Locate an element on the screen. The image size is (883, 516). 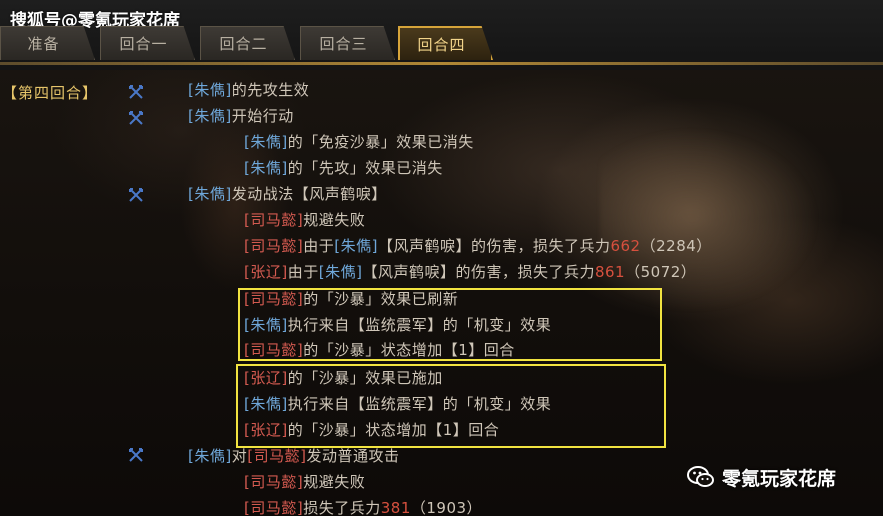
remaining-troops: （1903） is located at coordinates (446, 507).